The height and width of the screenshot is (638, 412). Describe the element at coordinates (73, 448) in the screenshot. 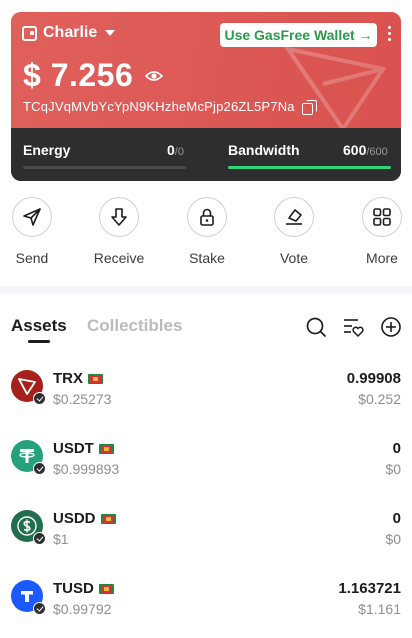

I see `asset-symbol: USDT` at that location.